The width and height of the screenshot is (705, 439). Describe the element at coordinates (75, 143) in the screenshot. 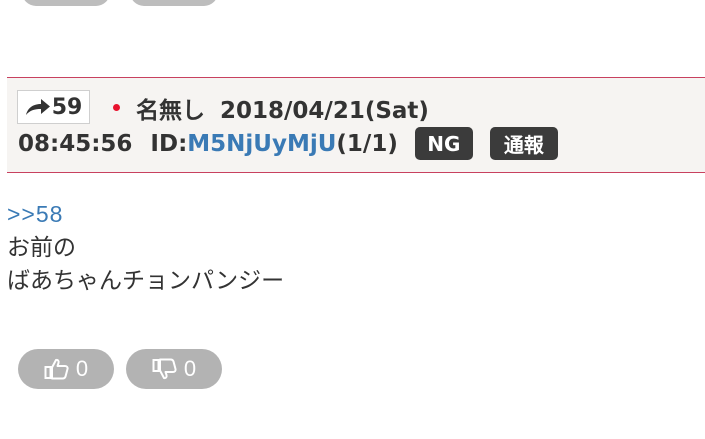

I see `post-time: 08:45:56` at that location.